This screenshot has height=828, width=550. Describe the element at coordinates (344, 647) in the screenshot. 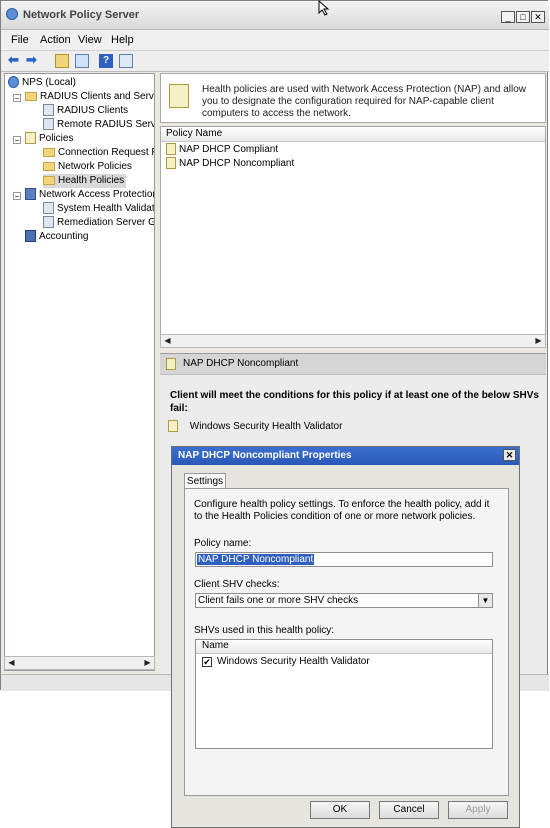

I see `column-header-name: Name` at that location.